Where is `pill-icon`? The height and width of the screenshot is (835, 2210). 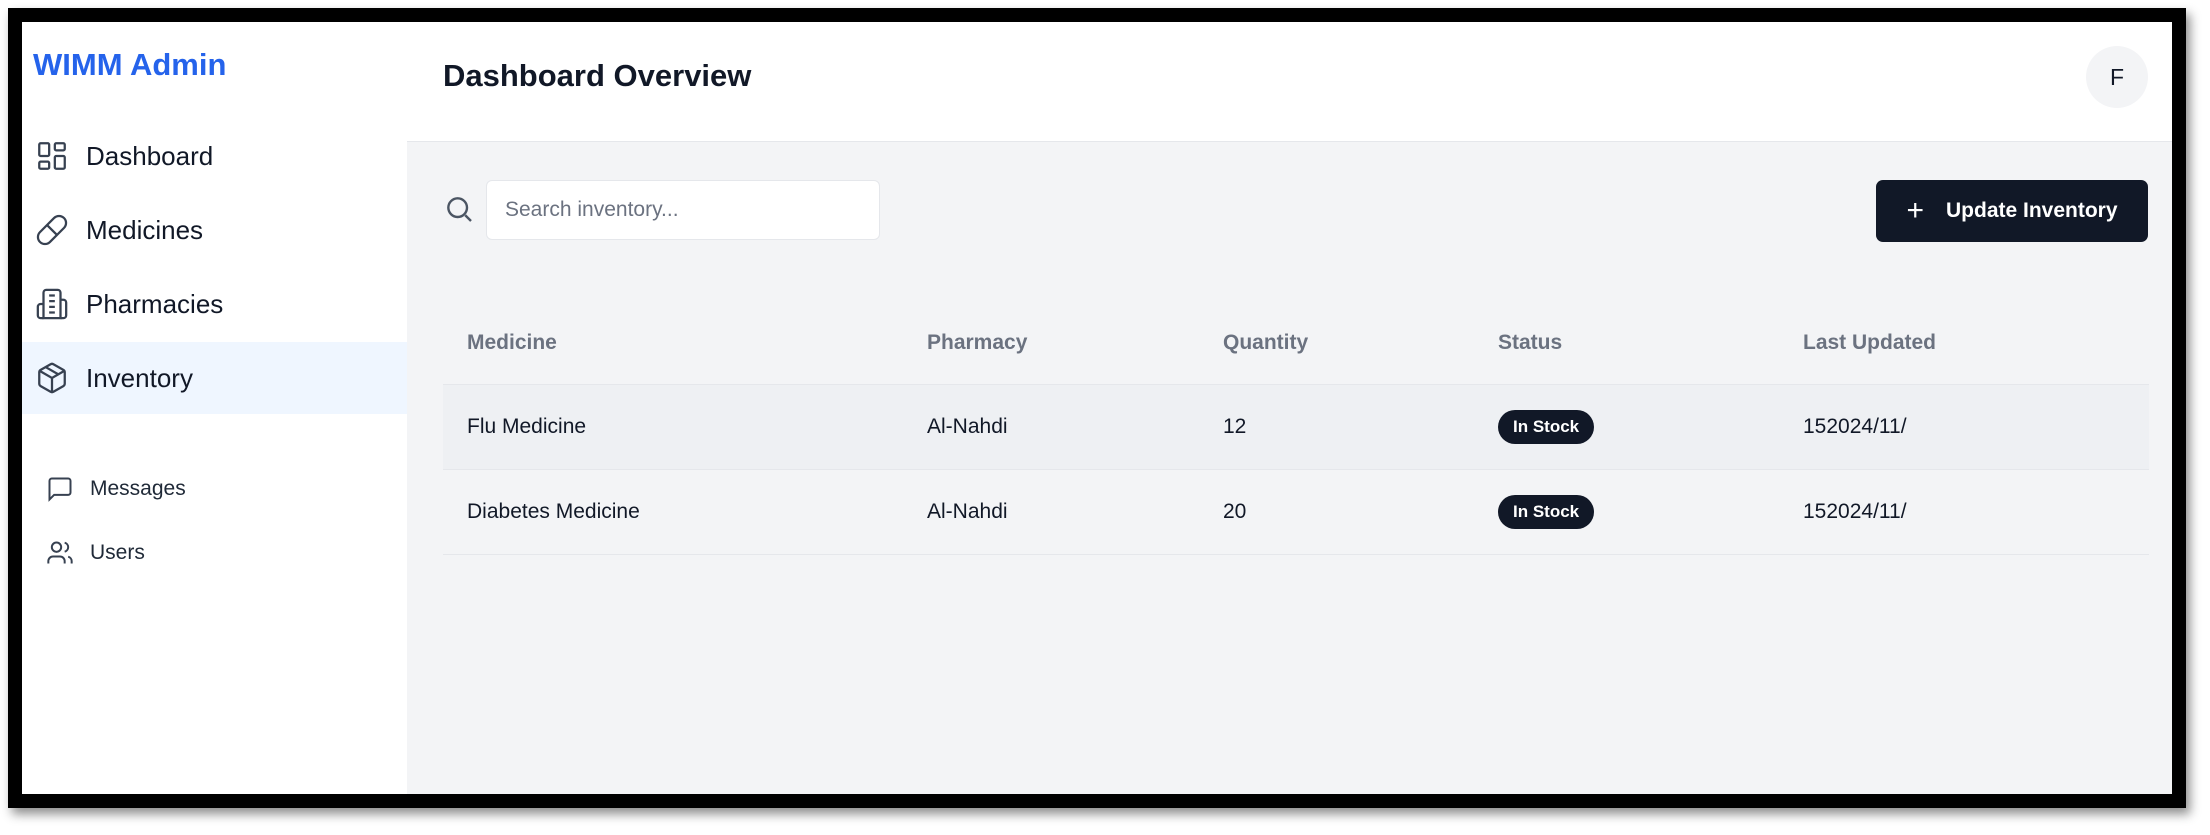 pill-icon is located at coordinates (52, 230).